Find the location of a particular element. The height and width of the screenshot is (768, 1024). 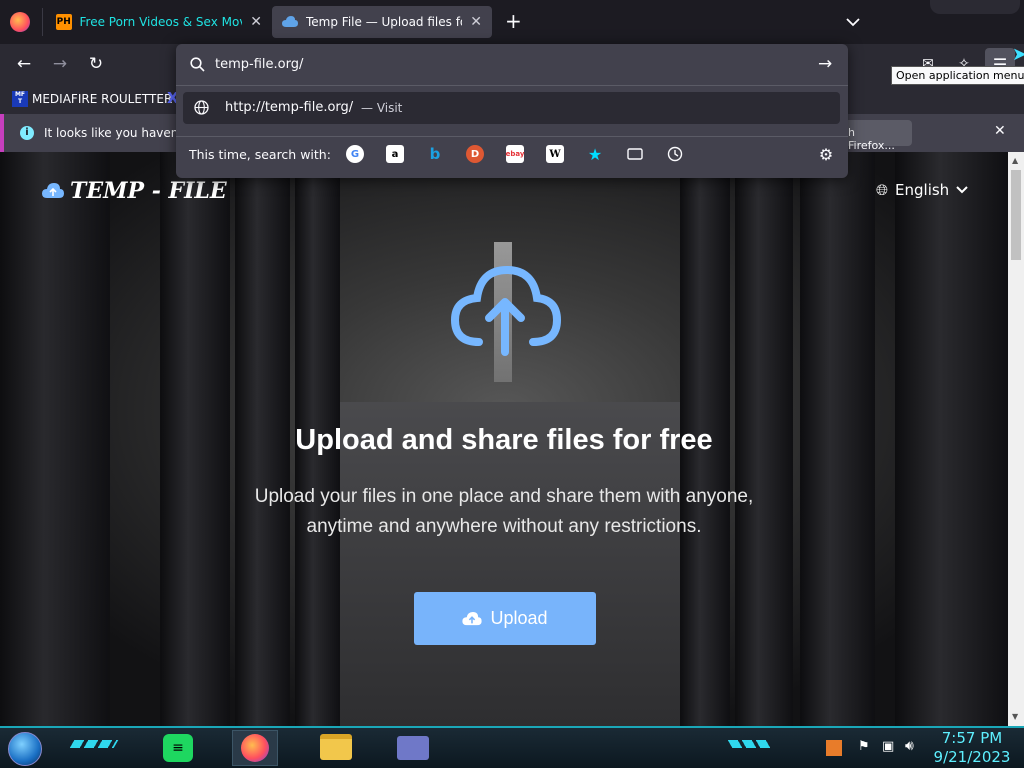

cloud-upload-button-icon is located at coordinates (472, 618).